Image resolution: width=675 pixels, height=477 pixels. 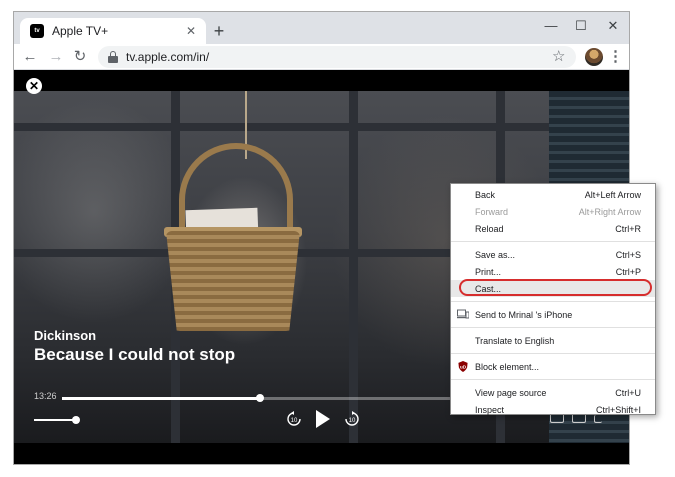 I want to click on menu-item-label: Forward, so click(x=492, y=211).